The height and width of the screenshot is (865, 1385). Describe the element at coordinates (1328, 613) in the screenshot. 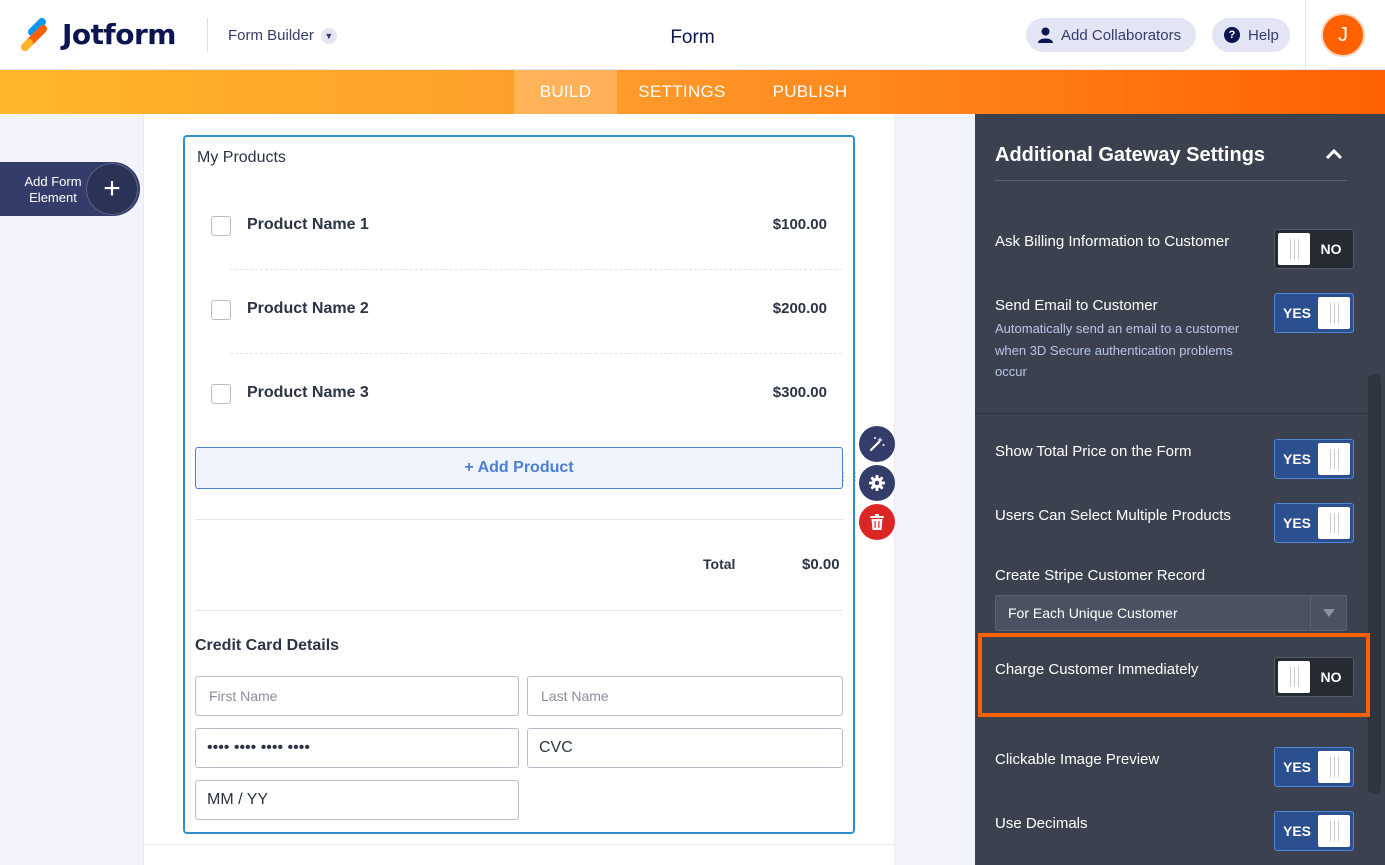

I see `chevron-down-icon` at that location.